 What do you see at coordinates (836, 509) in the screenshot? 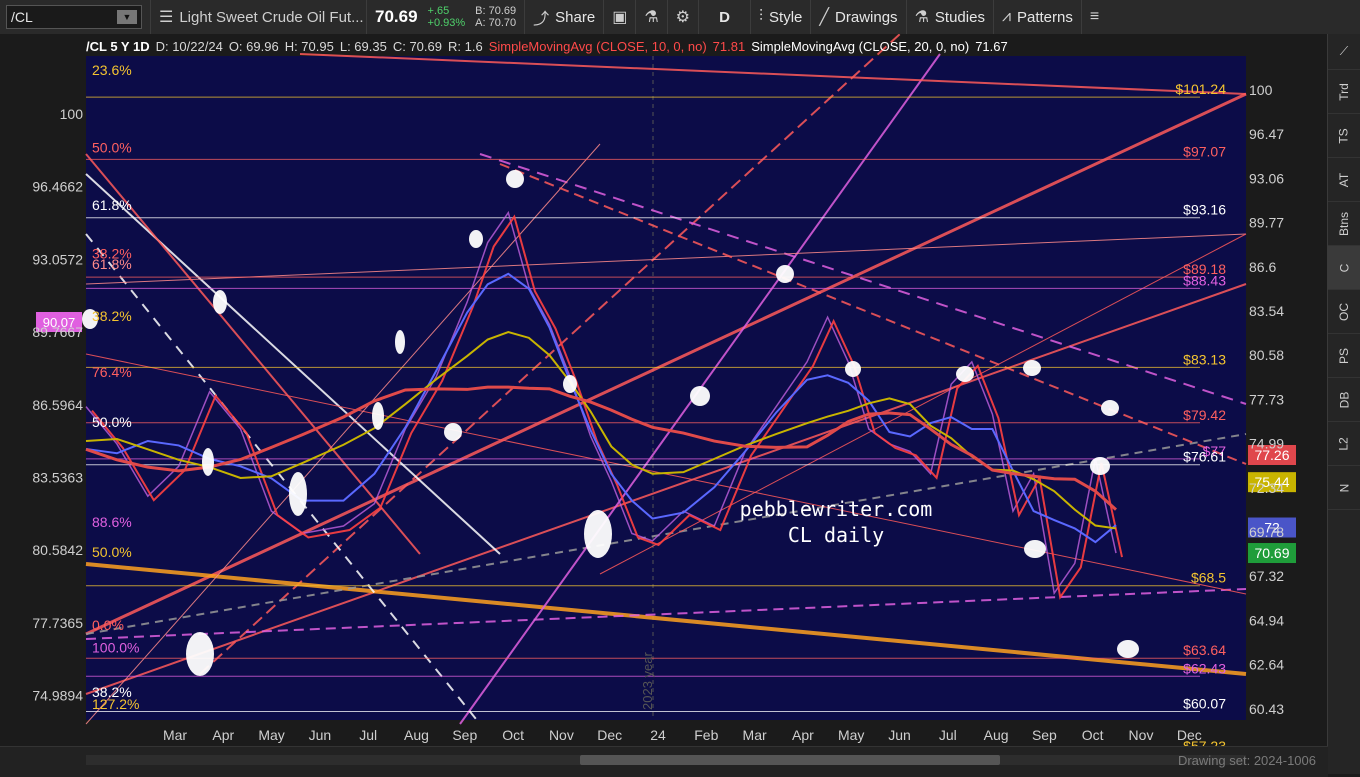
I see `watermark-line-1: pebblewriter.com` at bounding box center [836, 509].